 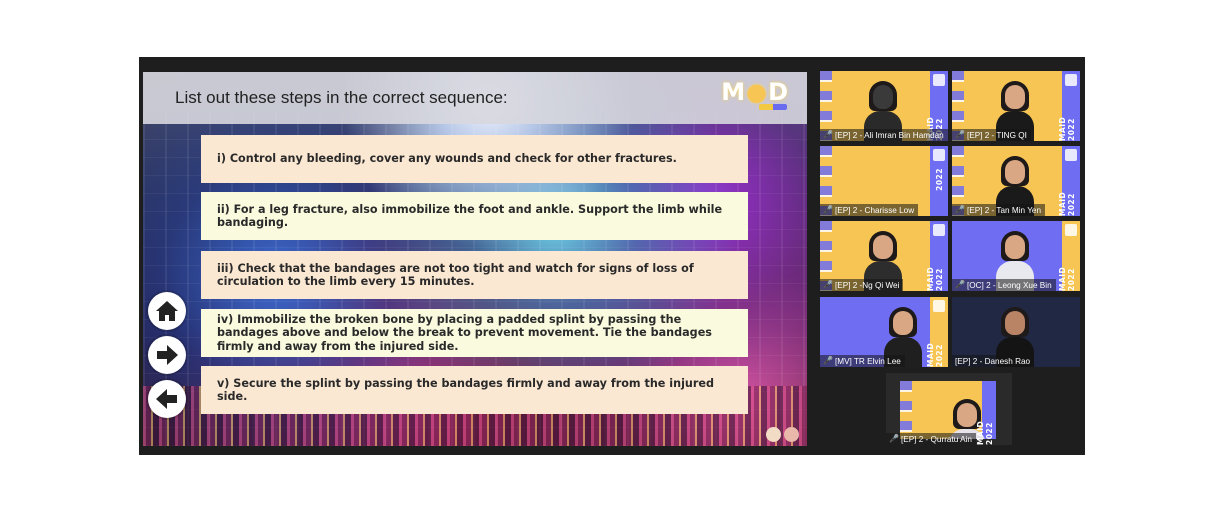 I want to click on logo-tag, so click(x=773, y=107).